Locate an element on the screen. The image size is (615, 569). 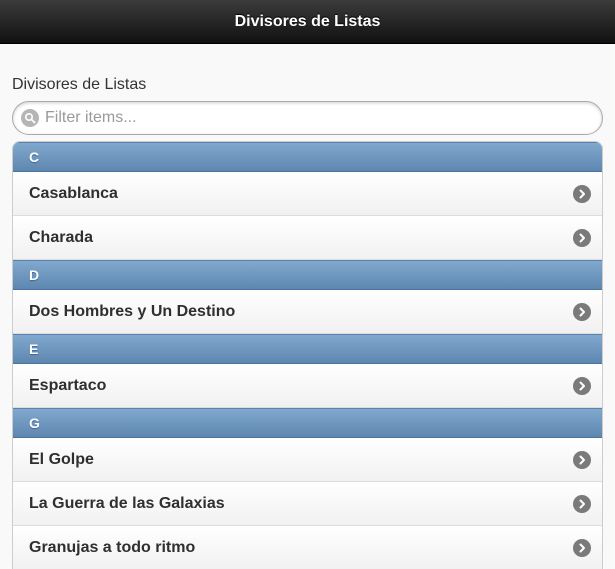
divider-label: G is located at coordinates (34, 423).